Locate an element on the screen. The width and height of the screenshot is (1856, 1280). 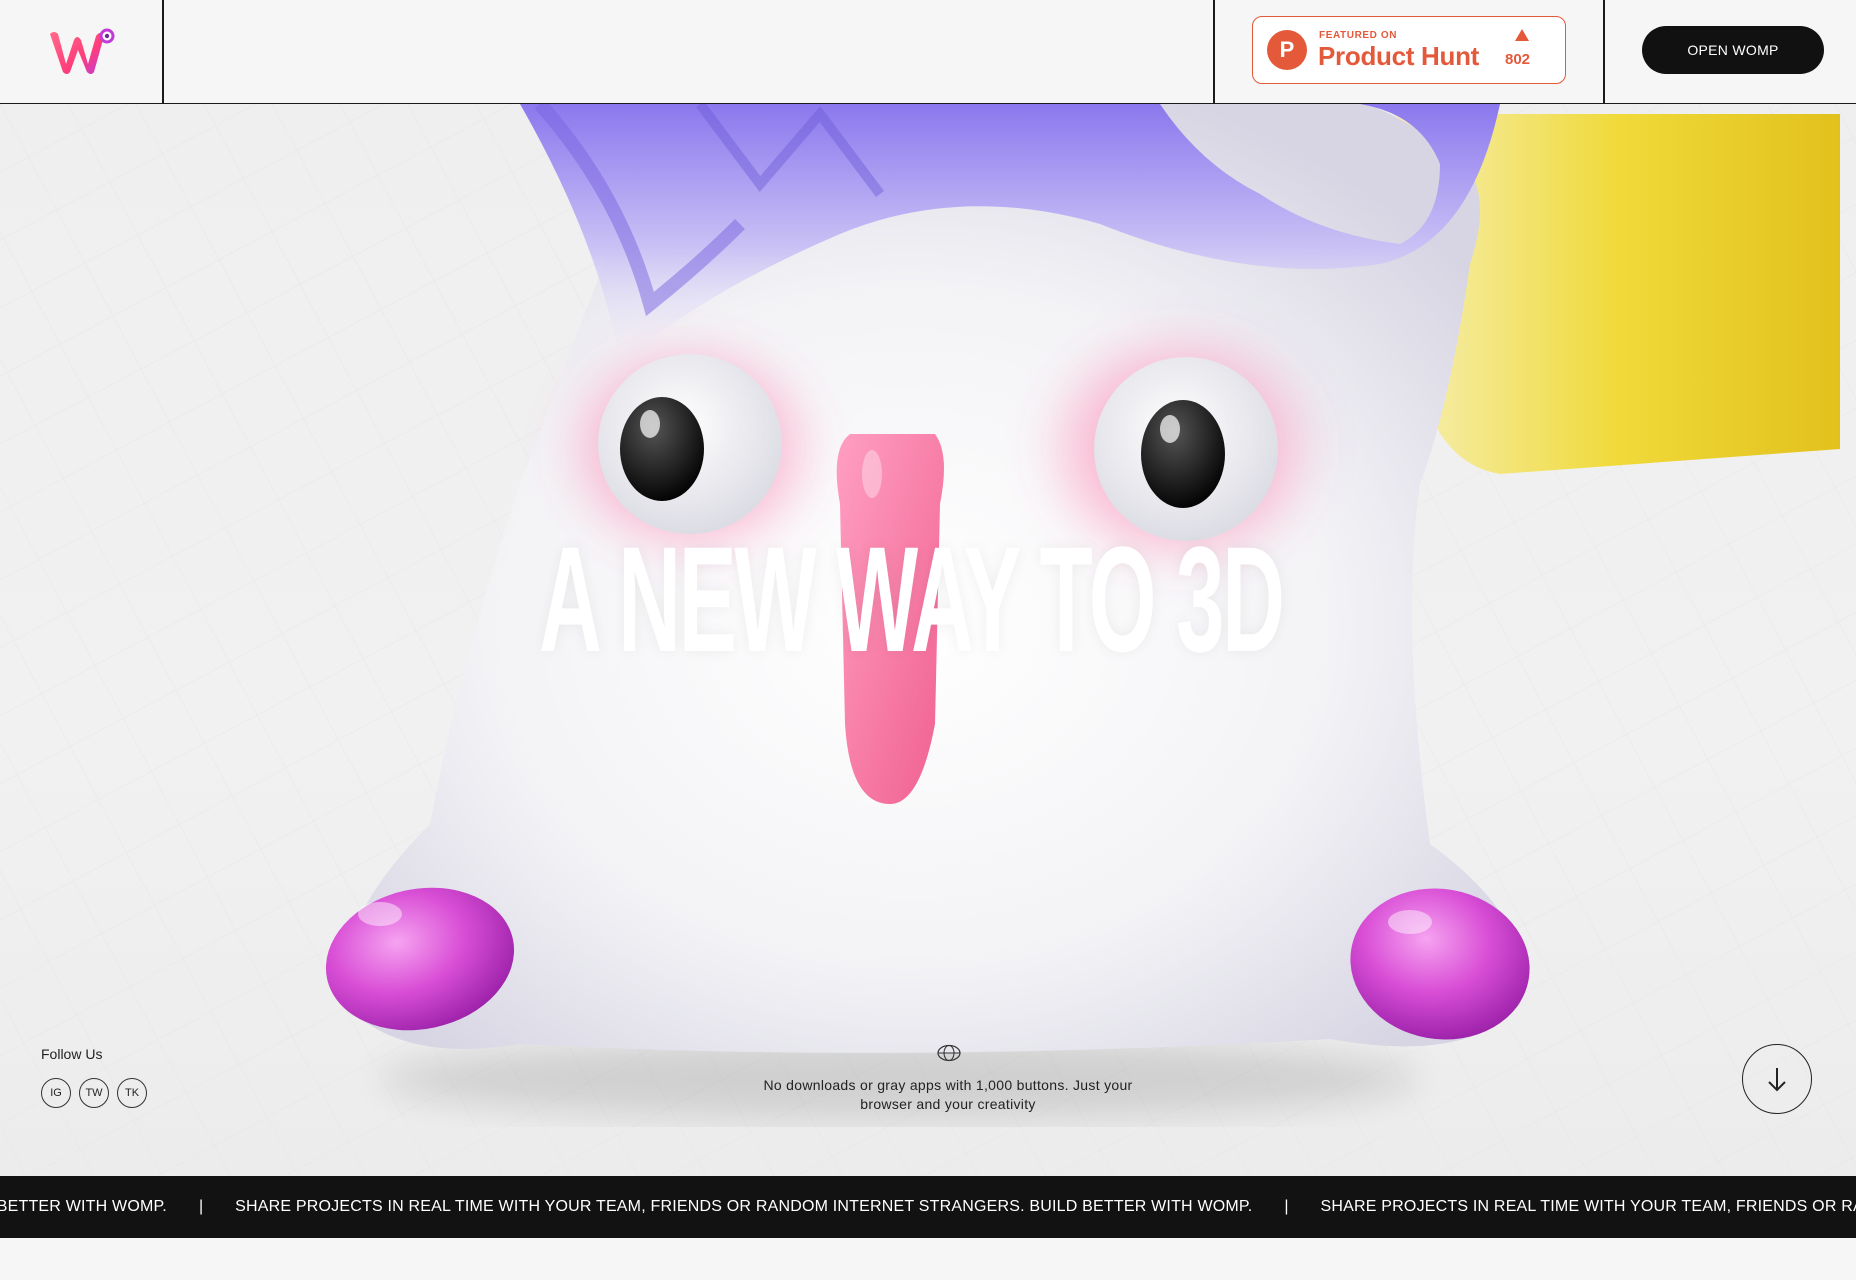
top-nav: P FEATURED ON Product Hunt 802 OPEN WOMP is located at coordinates (928, 52).